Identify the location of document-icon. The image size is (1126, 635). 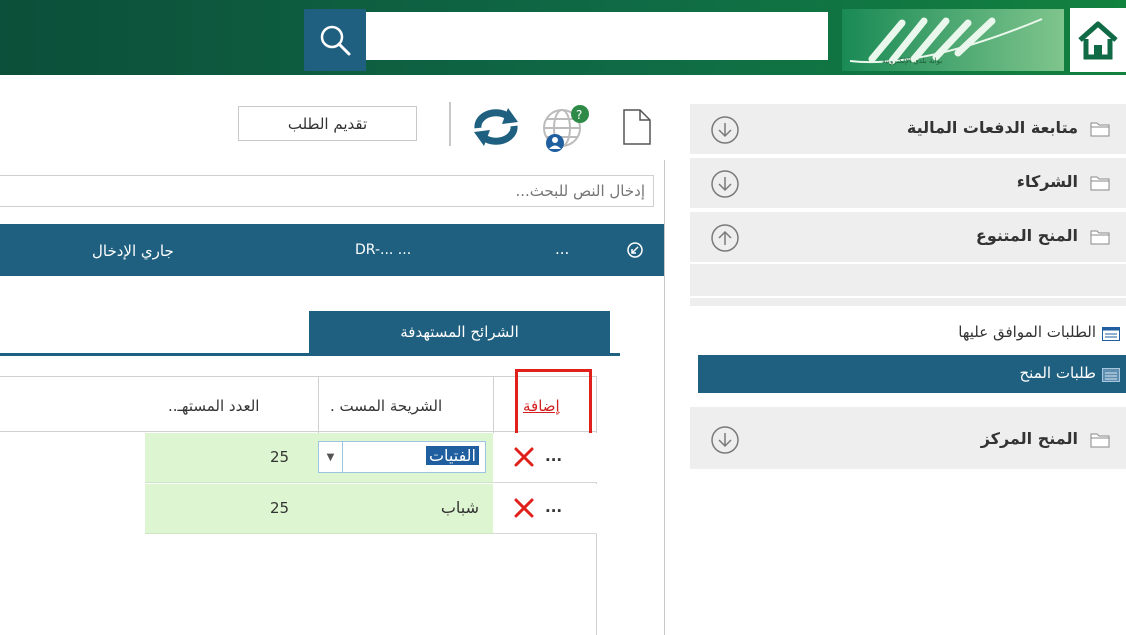
(637, 129).